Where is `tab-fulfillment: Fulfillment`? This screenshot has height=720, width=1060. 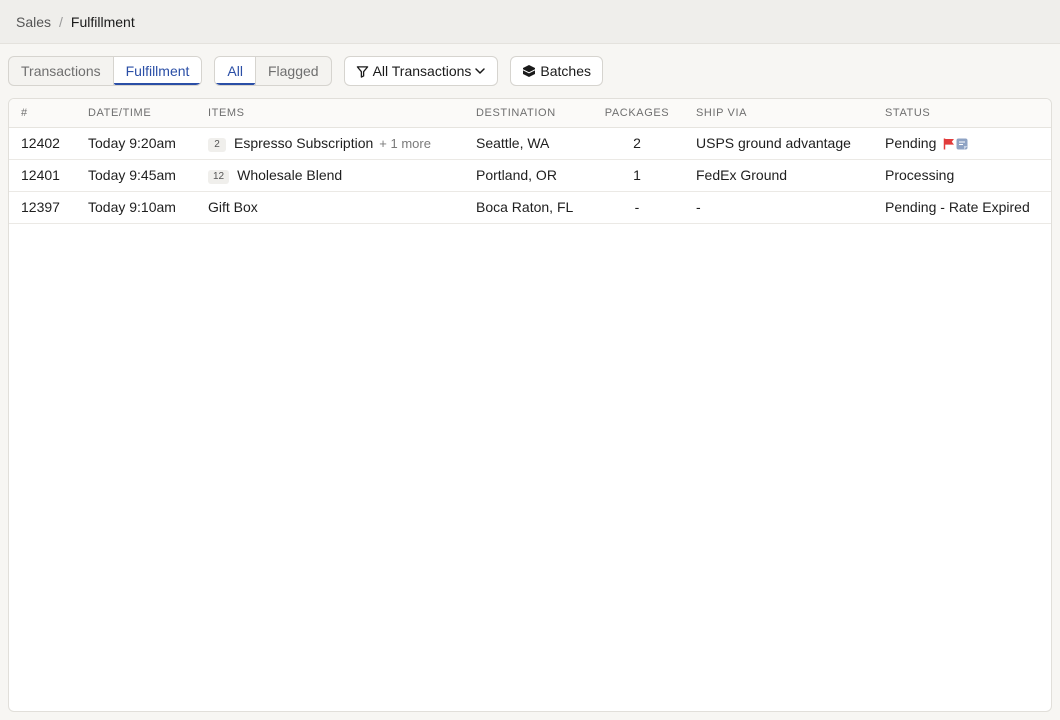 tab-fulfillment: Fulfillment is located at coordinates (157, 71).